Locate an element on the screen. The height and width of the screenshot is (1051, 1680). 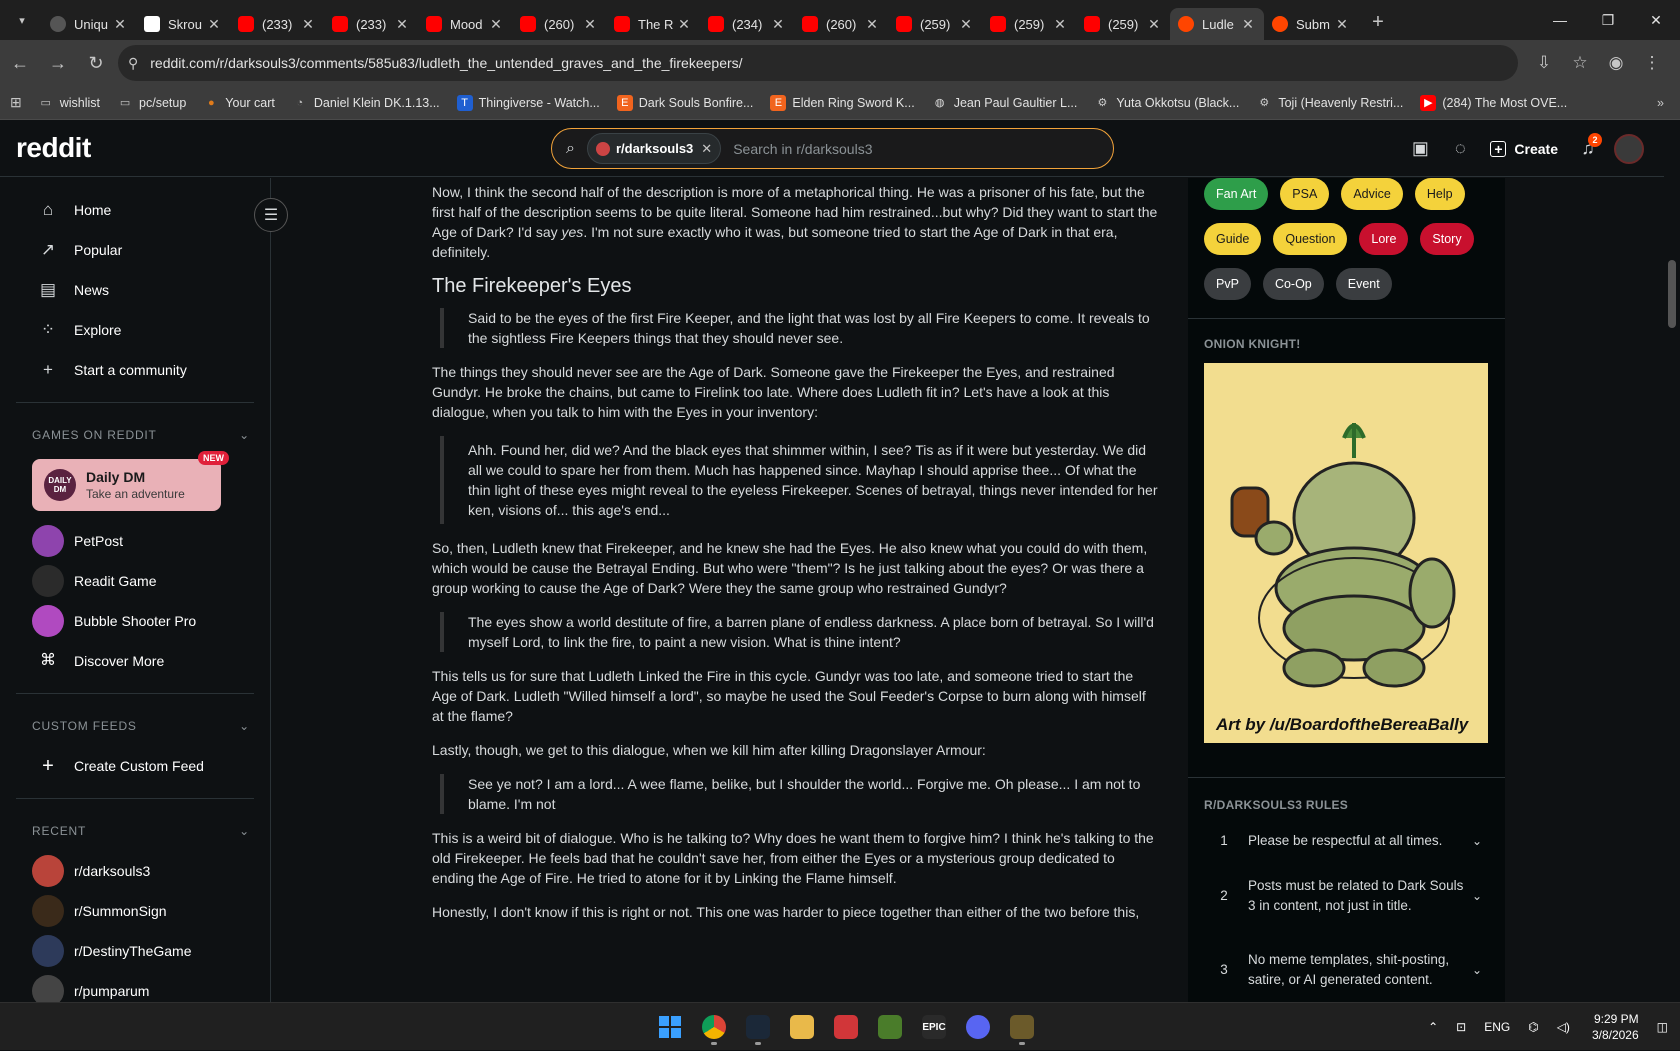
sidebar-item-popular: ↗ Popular is located at coordinates (135, 250).